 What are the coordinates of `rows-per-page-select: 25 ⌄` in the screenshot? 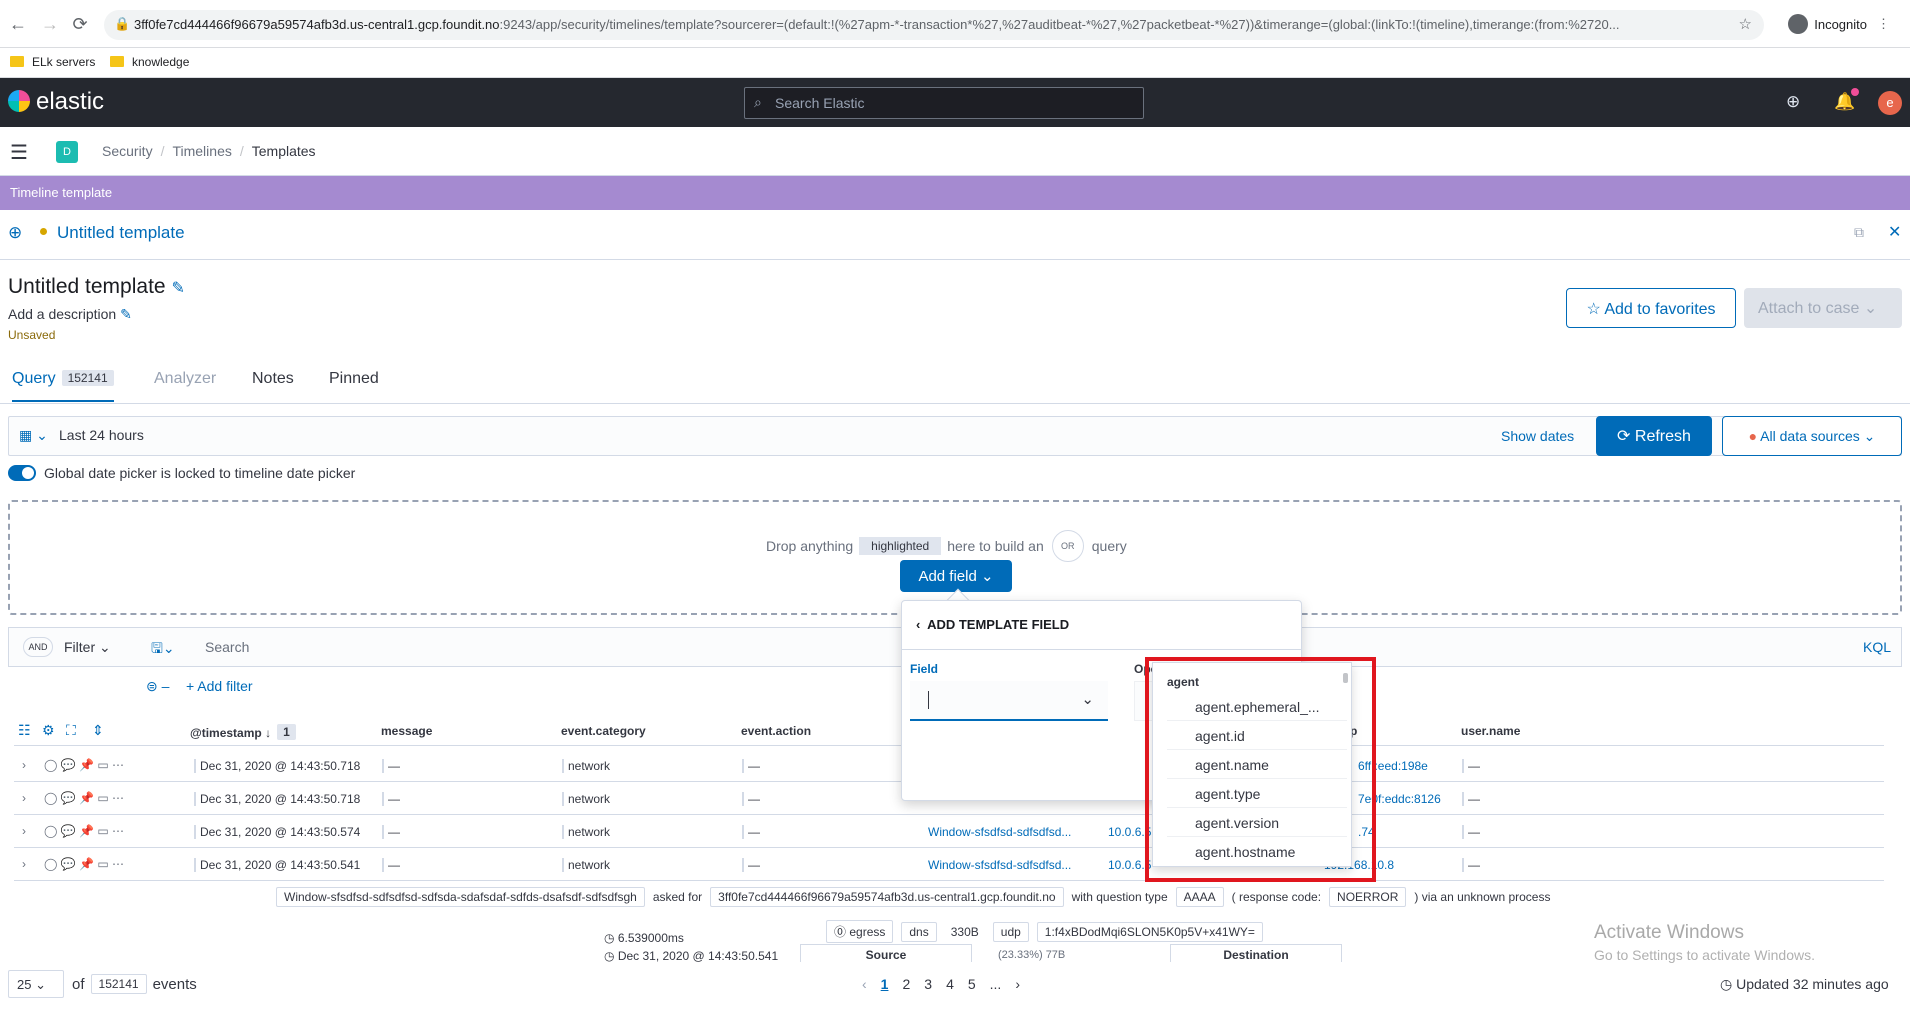 It's located at (36, 984).